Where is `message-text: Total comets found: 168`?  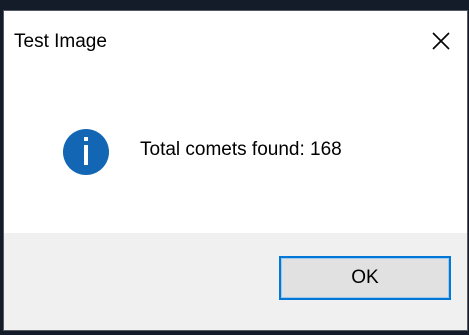
message-text: Total comets found: 168 is located at coordinates (241, 149).